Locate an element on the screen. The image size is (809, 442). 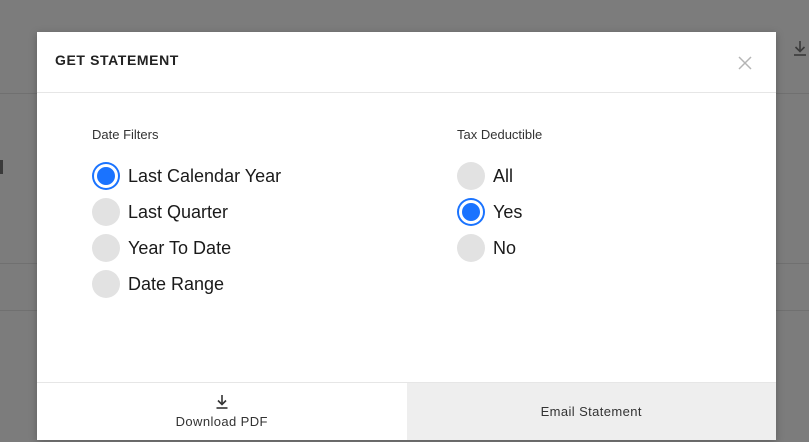
option-label: Date Range is located at coordinates (176, 283).